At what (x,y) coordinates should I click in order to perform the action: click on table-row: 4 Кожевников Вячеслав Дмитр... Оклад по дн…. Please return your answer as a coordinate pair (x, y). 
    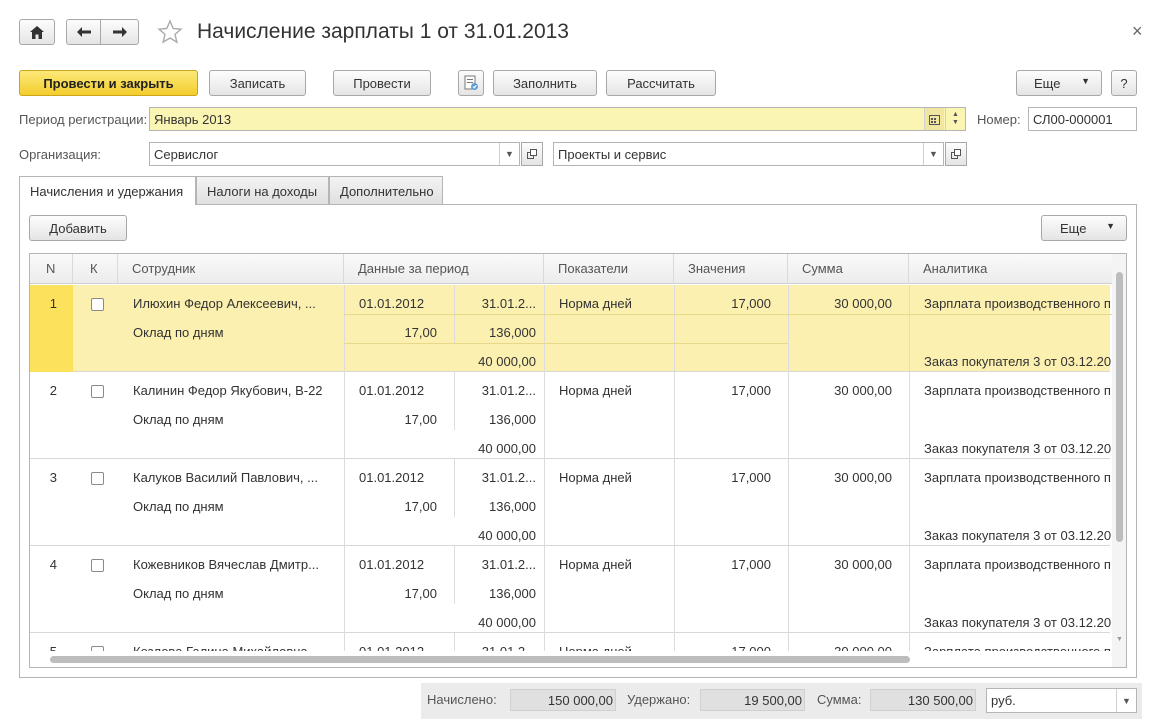
    Looking at the image, I should click on (570, 589).